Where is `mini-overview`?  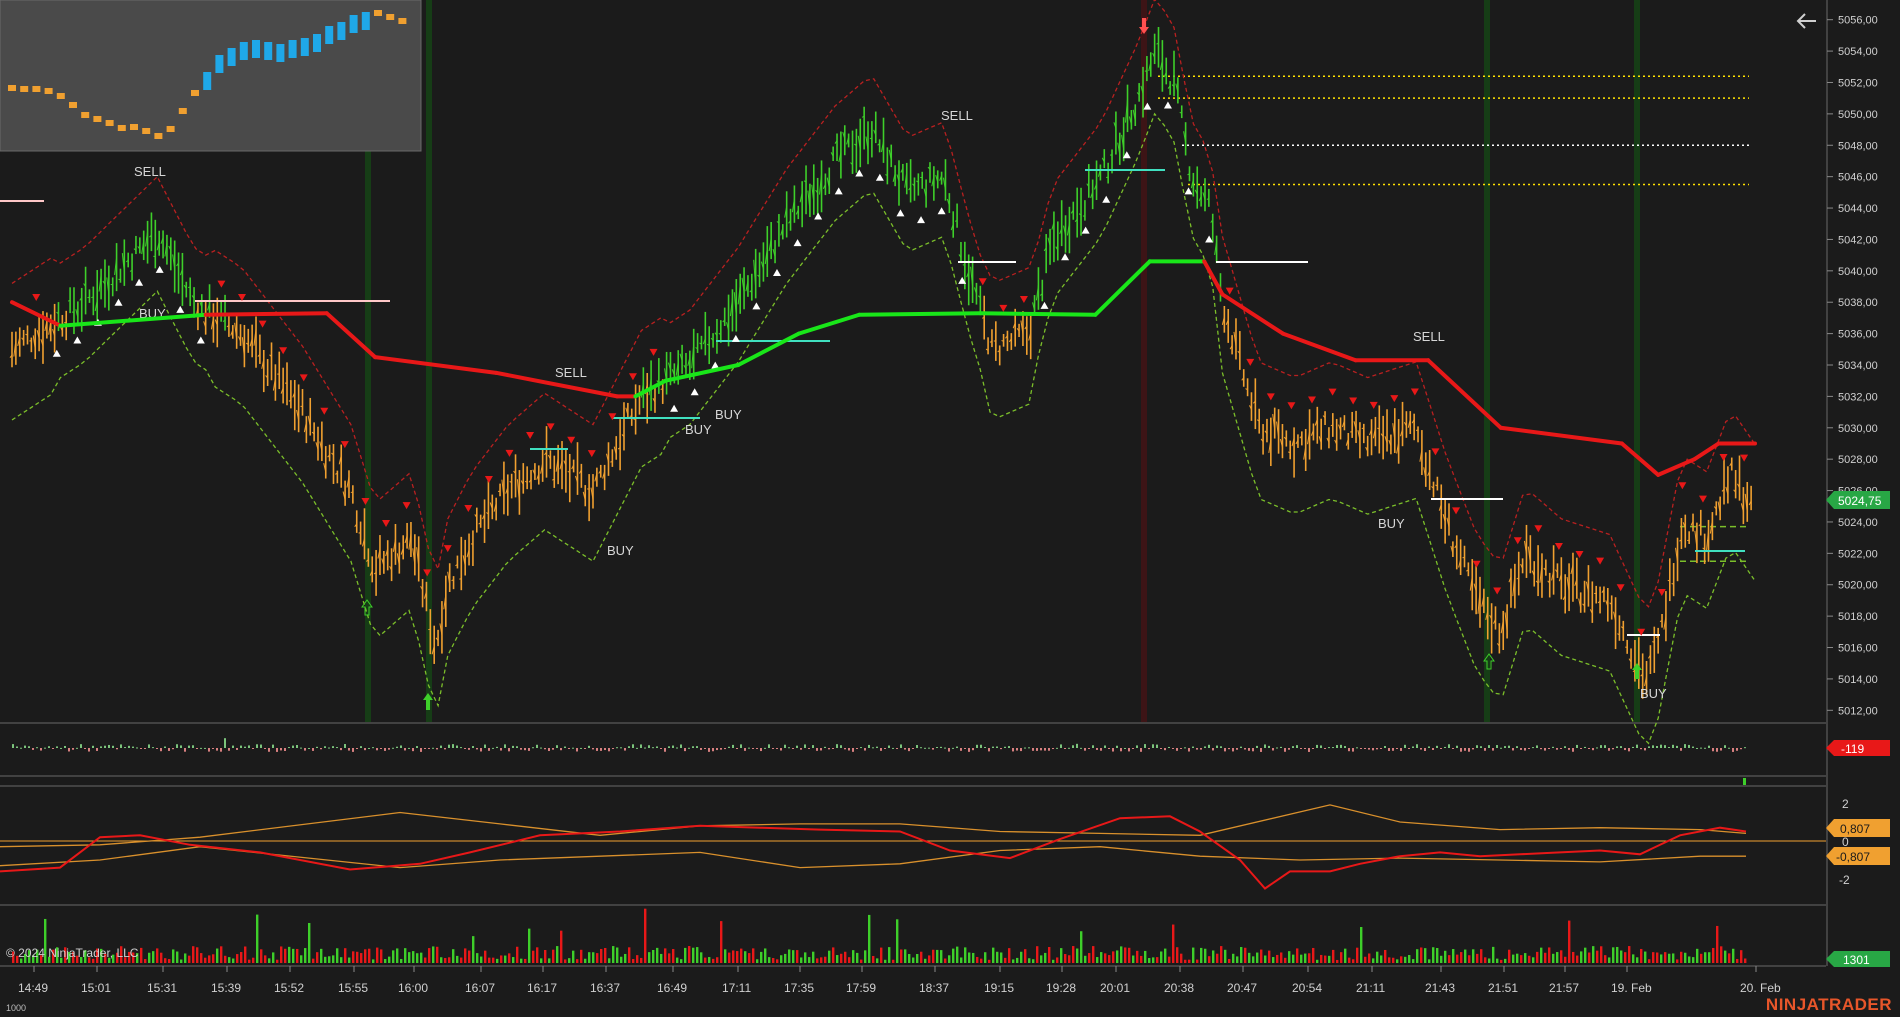
mini-overview is located at coordinates (211, 76).